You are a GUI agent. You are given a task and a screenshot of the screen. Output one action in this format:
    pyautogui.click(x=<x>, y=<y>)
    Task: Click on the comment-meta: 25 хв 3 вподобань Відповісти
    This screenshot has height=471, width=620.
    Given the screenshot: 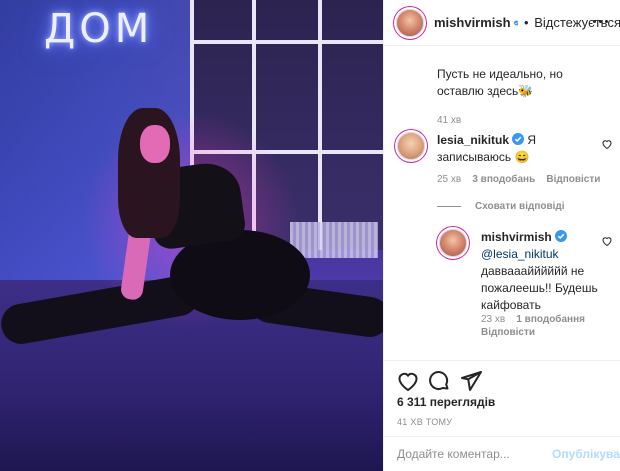 What is the action you would take?
    pyautogui.click(x=518, y=179)
    